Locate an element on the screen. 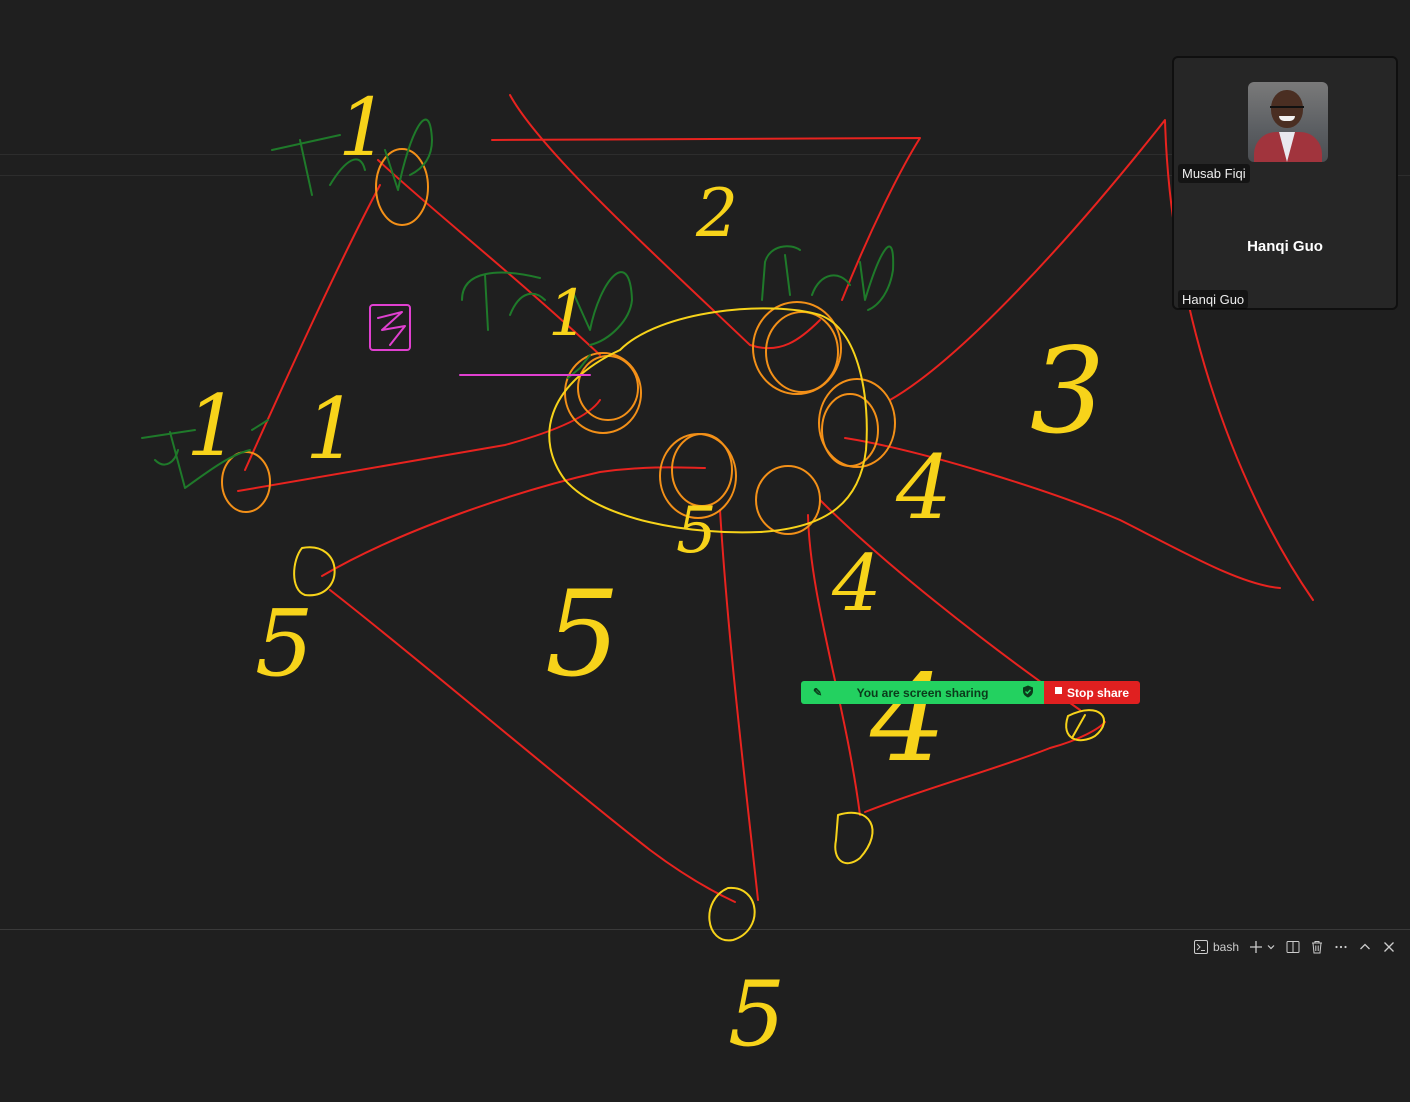  terminal-icon is located at coordinates (1201, 947).